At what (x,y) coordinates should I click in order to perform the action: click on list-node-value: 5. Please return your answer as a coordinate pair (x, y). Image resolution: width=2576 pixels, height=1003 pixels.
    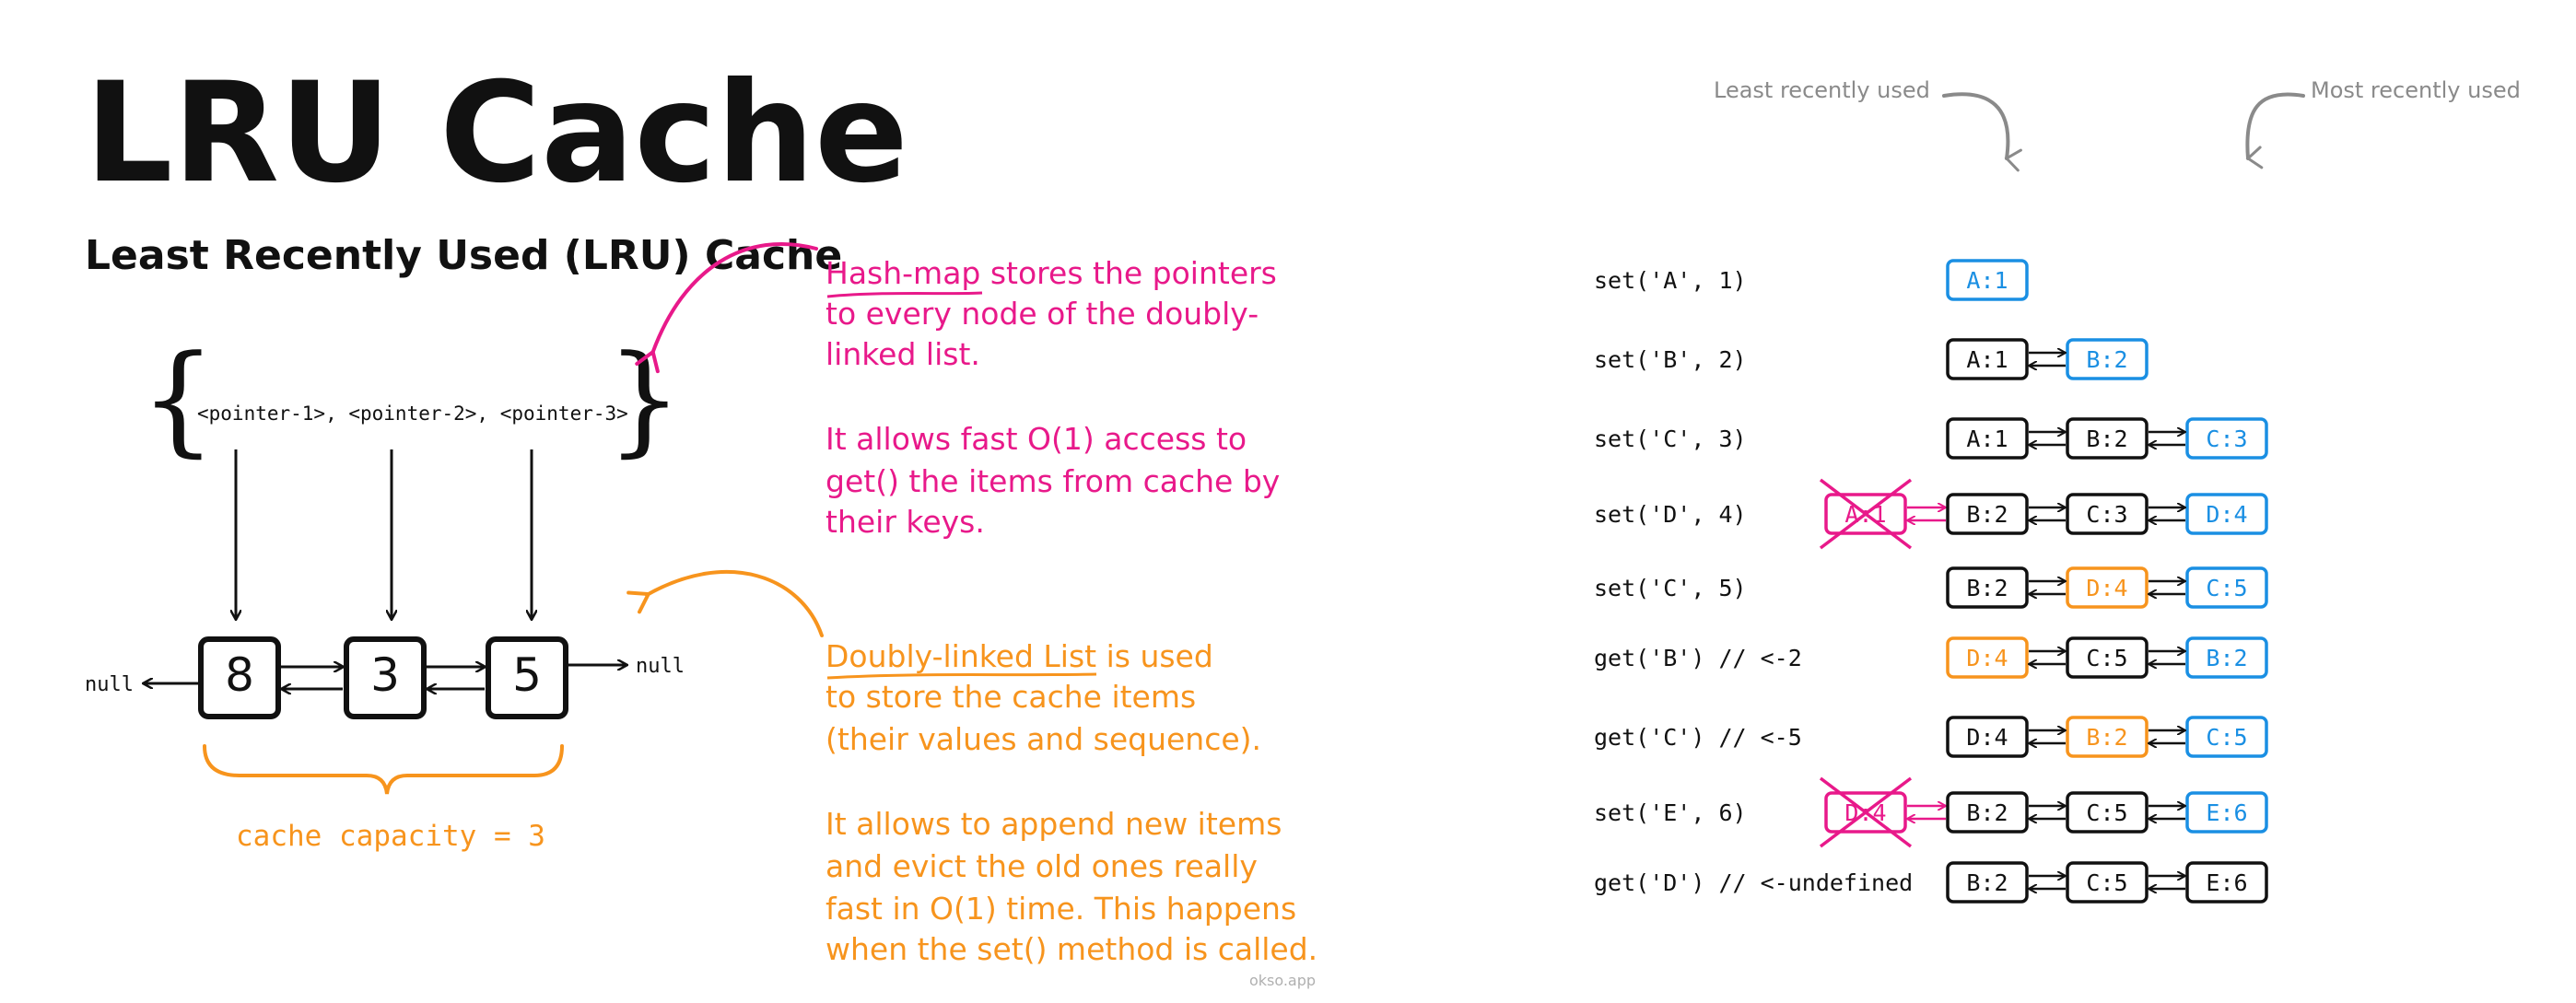
    Looking at the image, I should click on (527, 675).